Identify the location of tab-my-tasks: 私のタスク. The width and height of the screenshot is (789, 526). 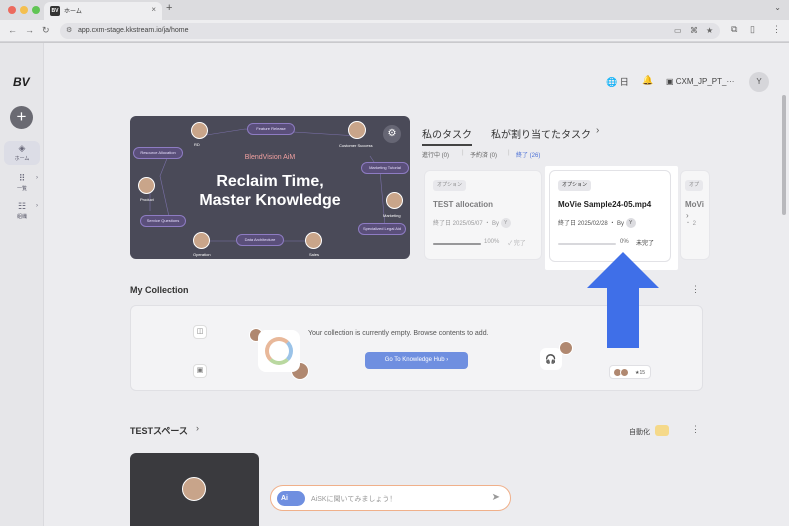
(447, 136).